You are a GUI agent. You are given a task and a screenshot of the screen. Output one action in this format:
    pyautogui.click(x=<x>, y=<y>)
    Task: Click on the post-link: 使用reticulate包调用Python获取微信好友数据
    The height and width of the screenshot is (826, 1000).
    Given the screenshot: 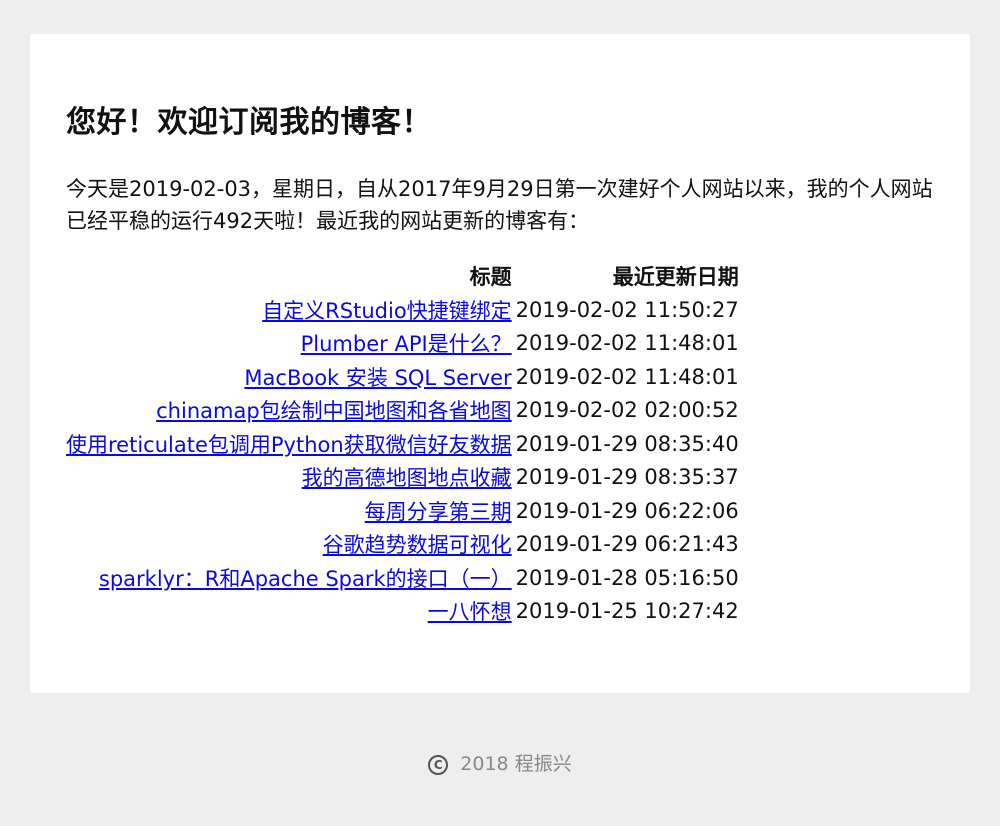 What is the action you would take?
    pyautogui.click(x=289, y=445)
    